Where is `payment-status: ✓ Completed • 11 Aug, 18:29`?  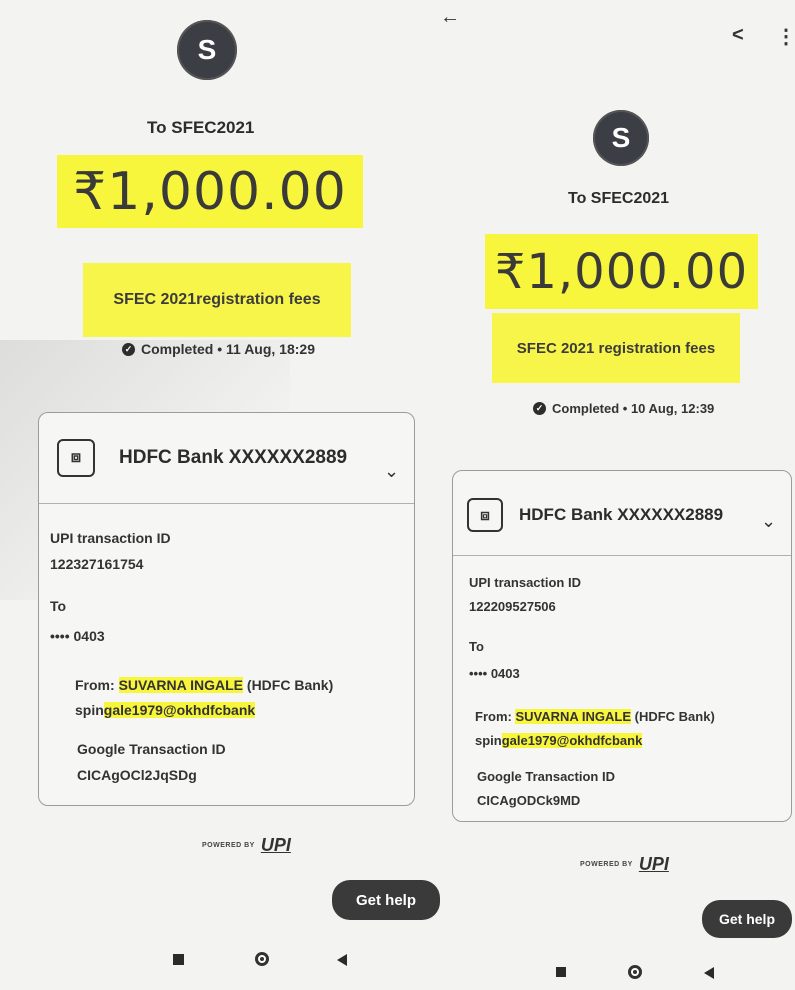 payment-status: ✓ Completed • 11 Aug, 18:29 is located at coordinates (218, 349).